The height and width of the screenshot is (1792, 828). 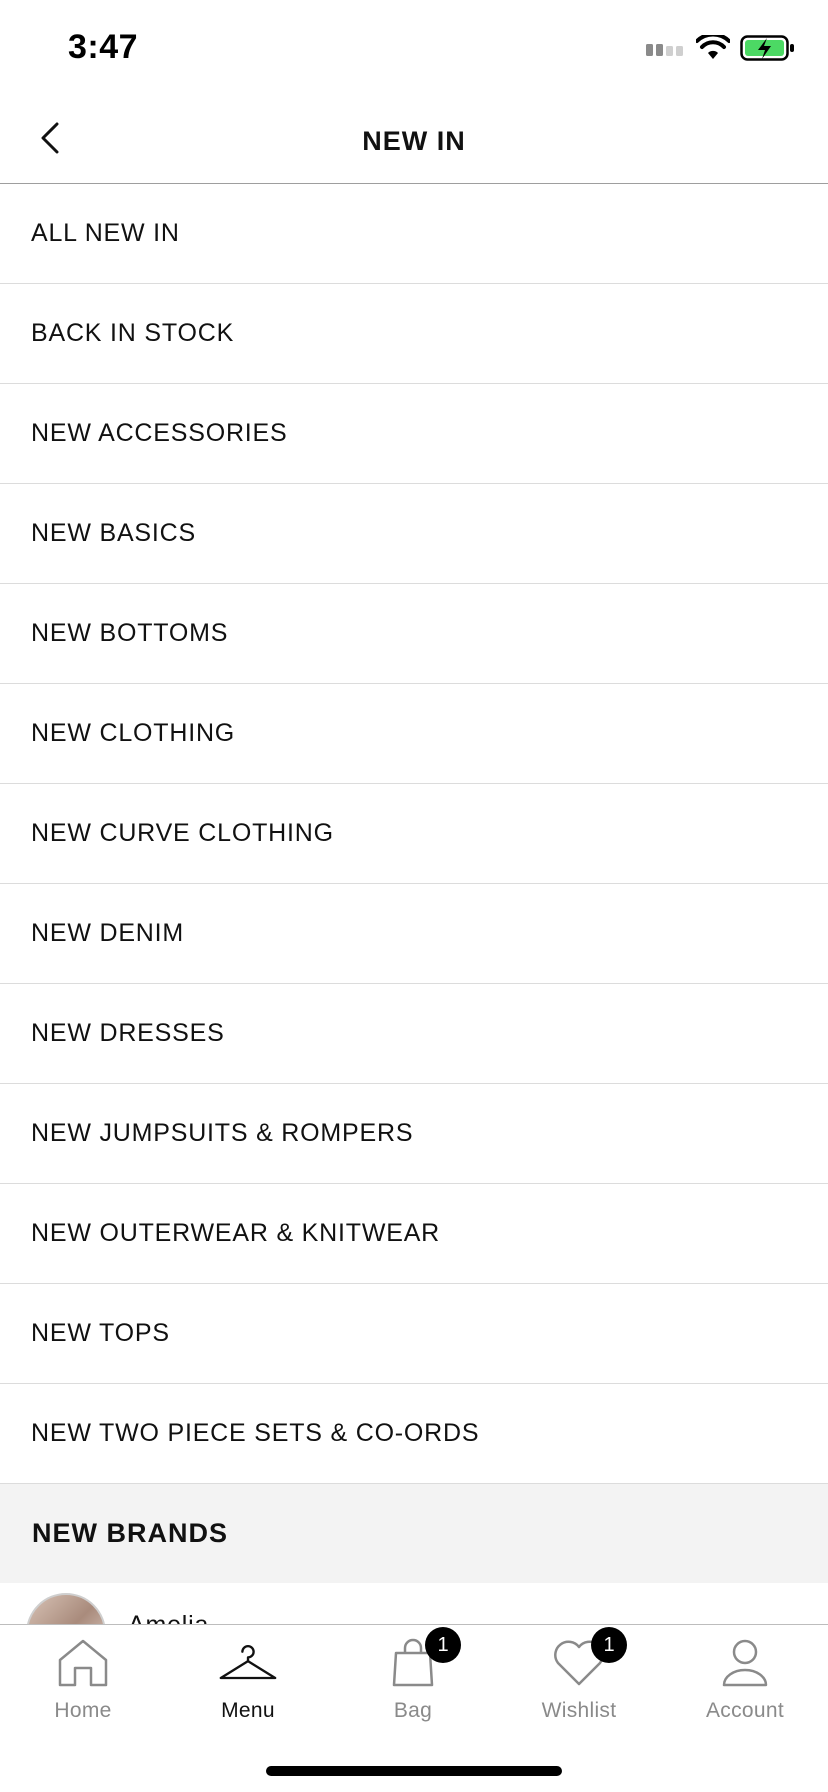 I want to click on menu-item-new-denim: NEW DENIM, so click(x=414, y=934).